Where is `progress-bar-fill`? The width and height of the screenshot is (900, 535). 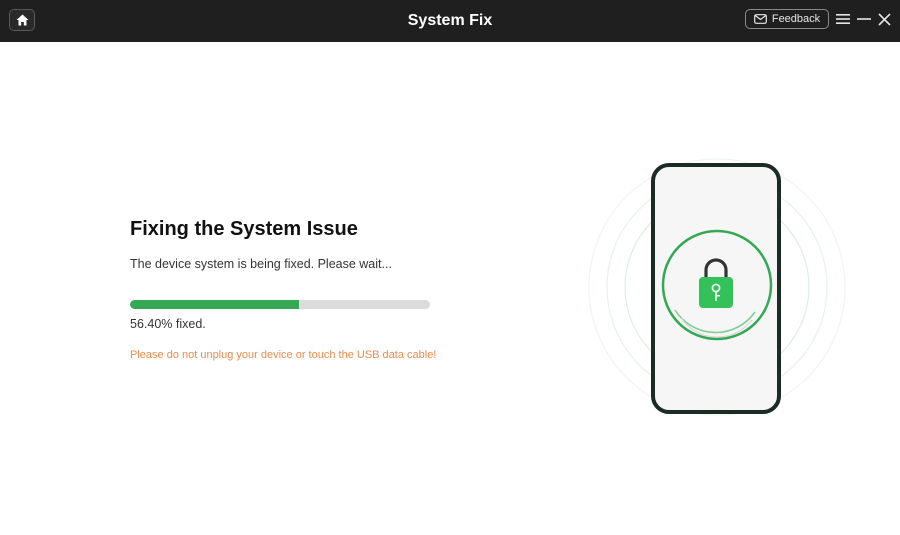 progress-bar-fill is located at coordinates (215, 304).